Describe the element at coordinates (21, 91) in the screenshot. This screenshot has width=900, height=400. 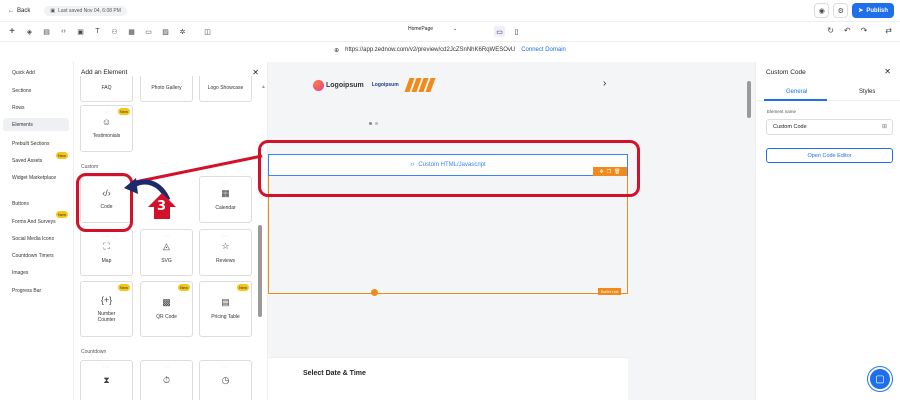
I see `nav-item-sections: Sections` at that location.